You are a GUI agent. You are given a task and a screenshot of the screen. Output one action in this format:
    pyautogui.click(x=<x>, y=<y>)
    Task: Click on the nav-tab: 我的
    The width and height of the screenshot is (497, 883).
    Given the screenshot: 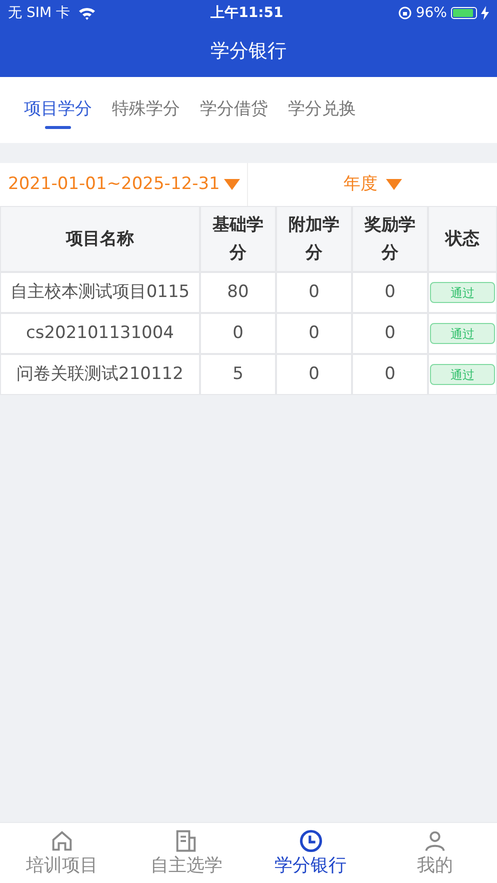 What is the action you would take?
    pyautogui.click(x=434, y=853)
    